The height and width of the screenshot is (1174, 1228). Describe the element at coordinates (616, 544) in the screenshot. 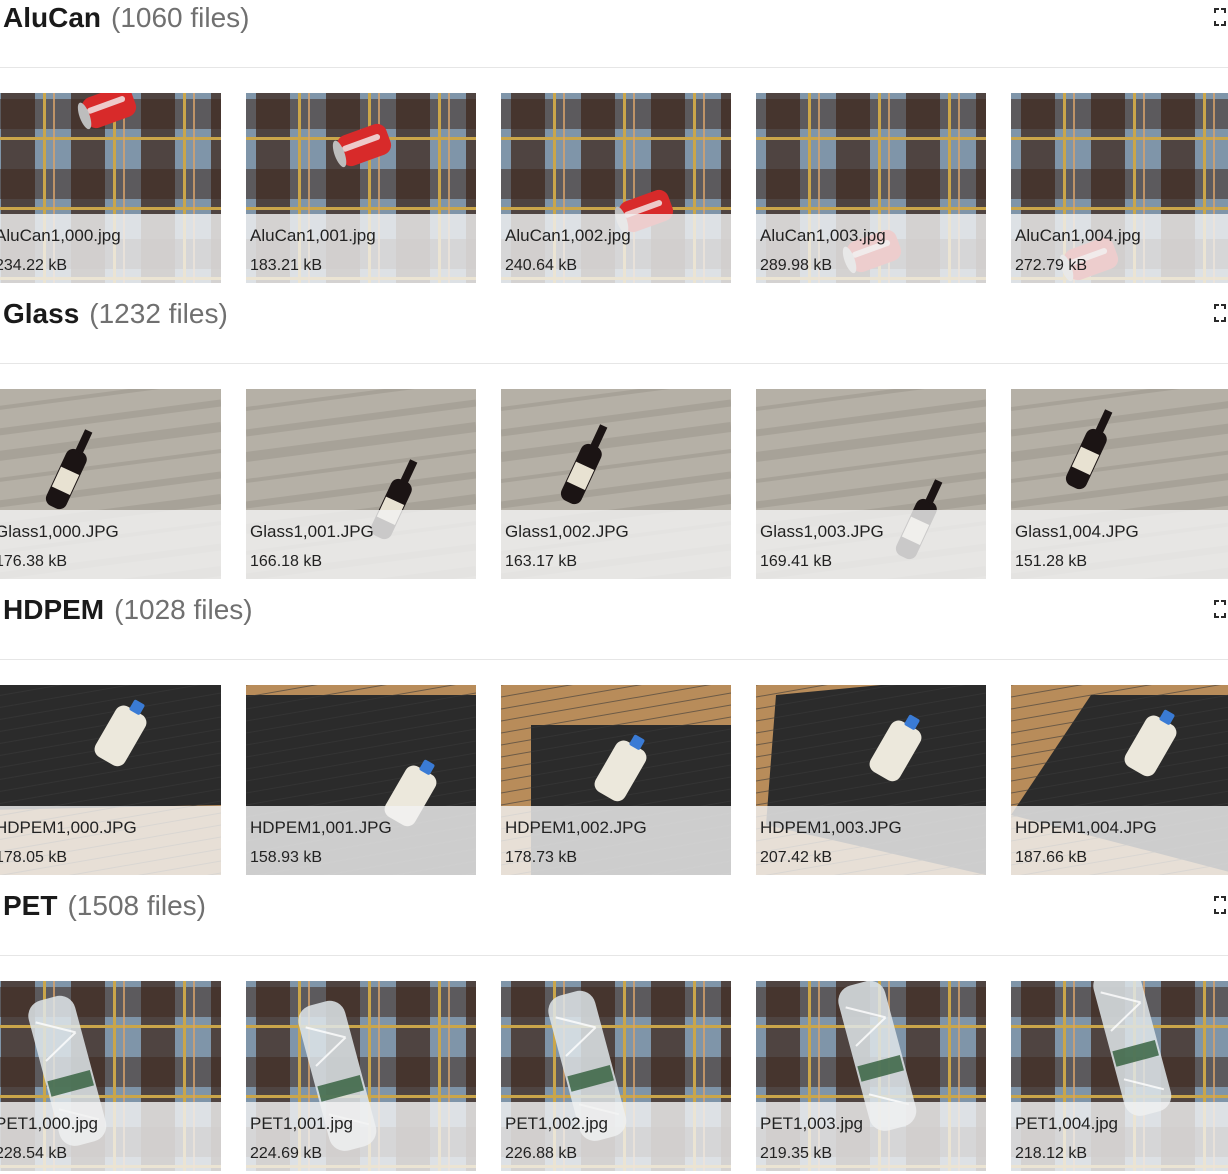

I see `file-info: Glass1,002.JPG 163.17 kB` at that location.